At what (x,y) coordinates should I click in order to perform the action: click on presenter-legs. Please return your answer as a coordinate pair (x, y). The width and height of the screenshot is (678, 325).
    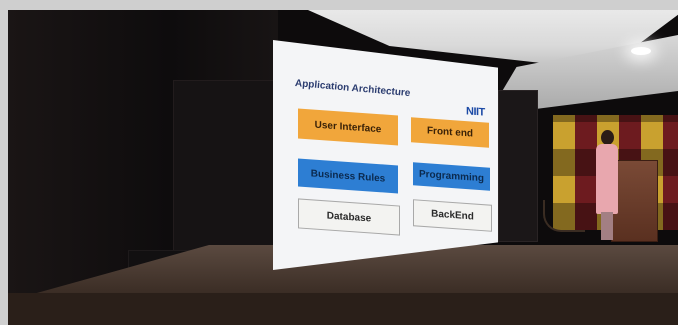
    Looking at the image, I should click on (607, 226).